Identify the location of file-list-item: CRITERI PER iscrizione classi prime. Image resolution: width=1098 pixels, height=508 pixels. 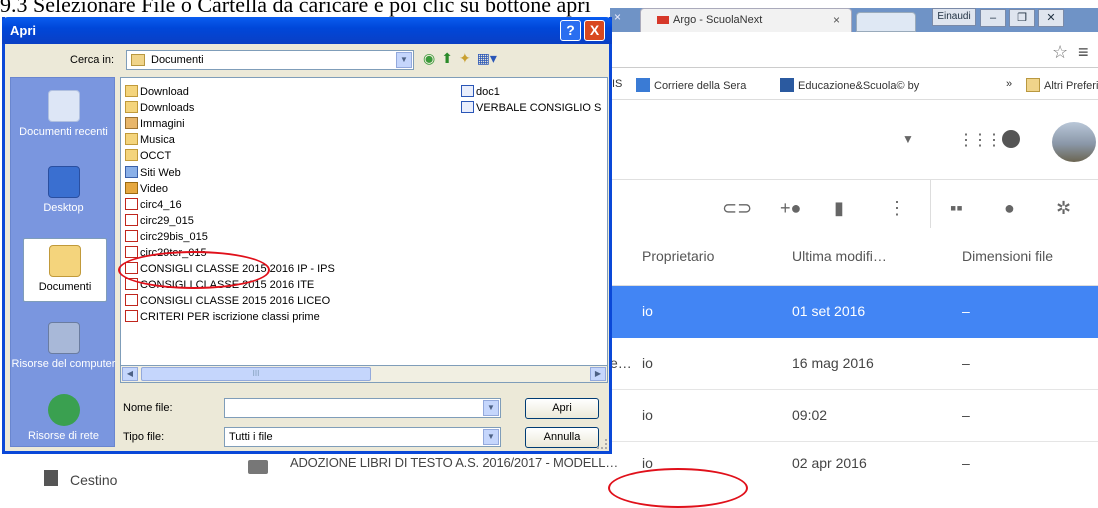
(222, 317).